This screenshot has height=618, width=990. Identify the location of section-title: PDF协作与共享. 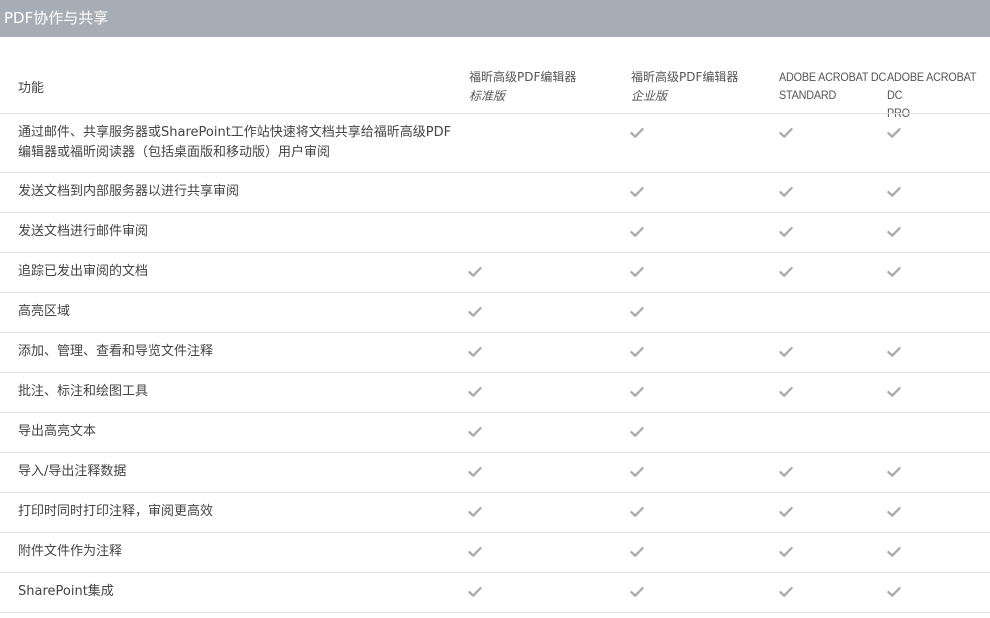
(56, 18).